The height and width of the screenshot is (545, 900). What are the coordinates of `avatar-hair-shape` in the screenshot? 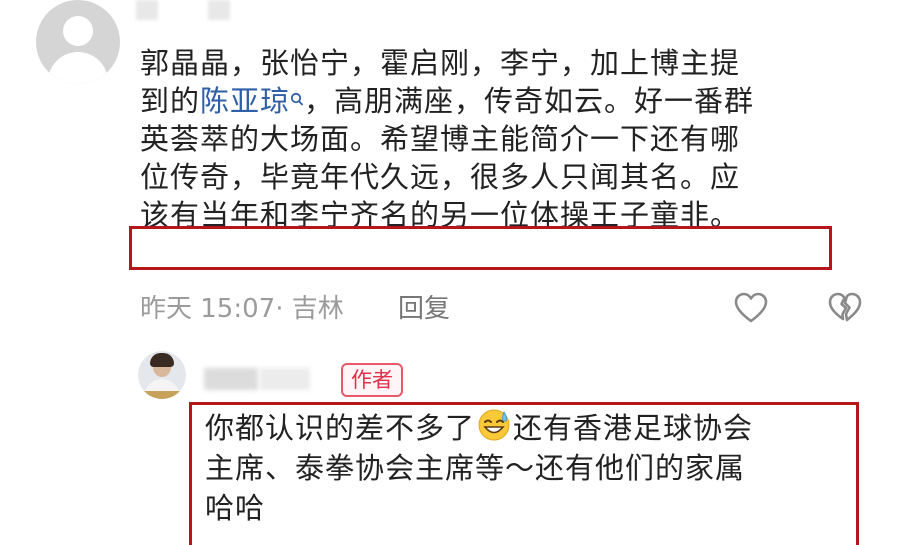 It's located at (162, 360).